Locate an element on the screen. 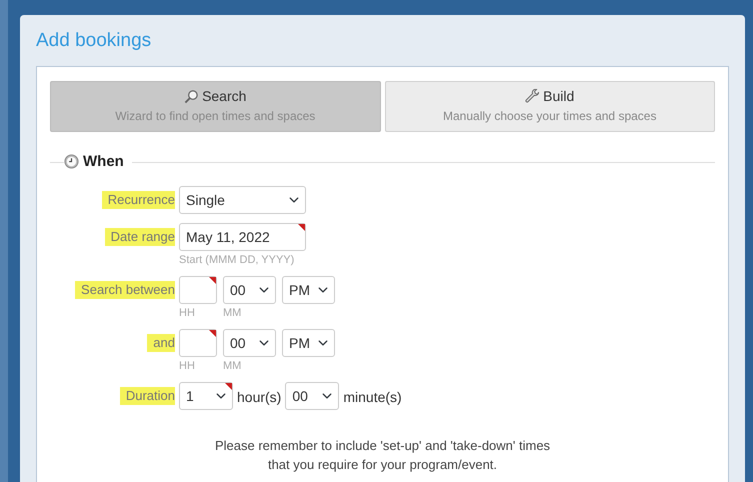 This screenshot has width=753, height=482. clock-icon is located at coordinates (71, 162).